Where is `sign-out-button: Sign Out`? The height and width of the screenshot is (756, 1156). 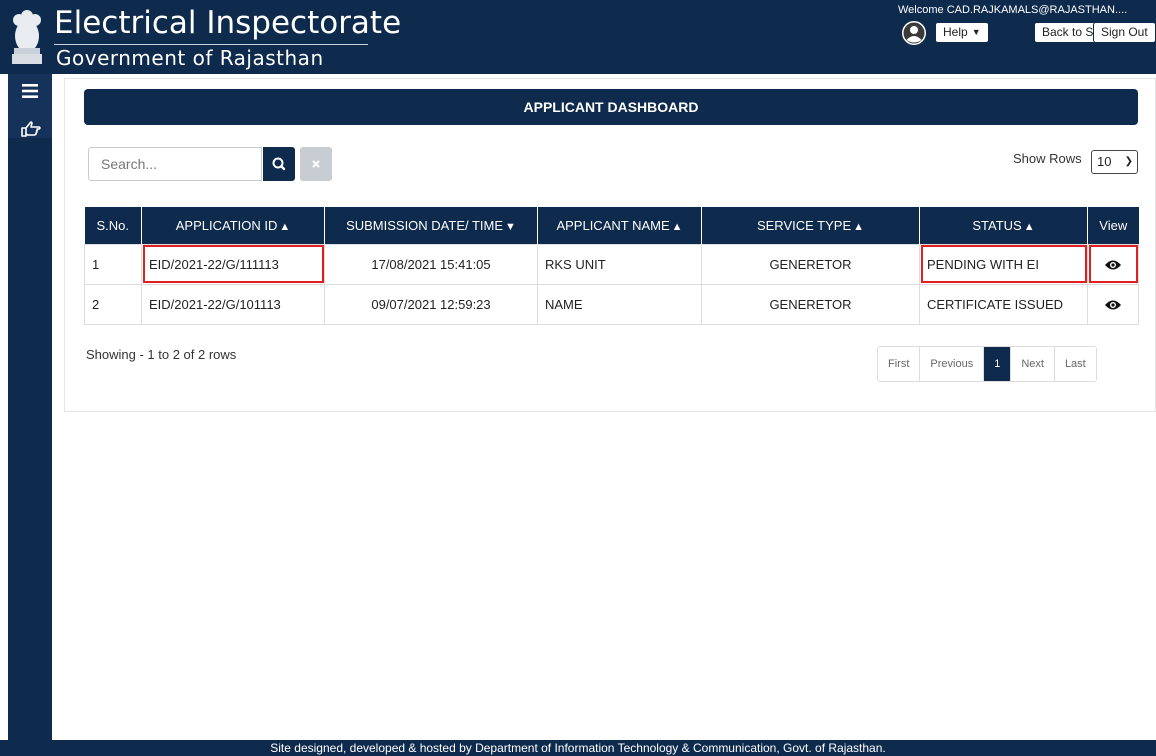
sign-out-button: Sign Out is located at coordinates (1124, 32).